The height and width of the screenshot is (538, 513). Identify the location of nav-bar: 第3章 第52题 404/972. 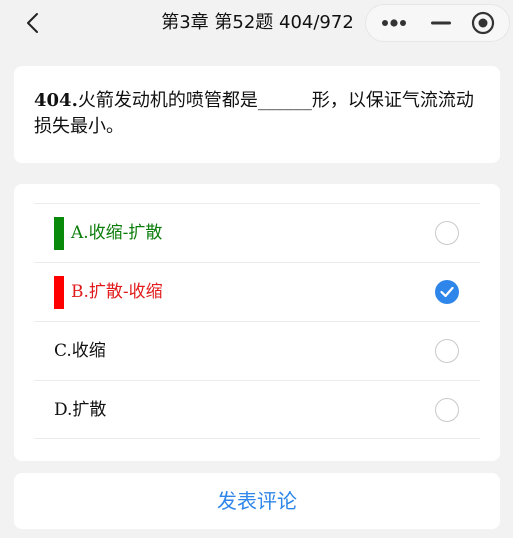
(256, 23).